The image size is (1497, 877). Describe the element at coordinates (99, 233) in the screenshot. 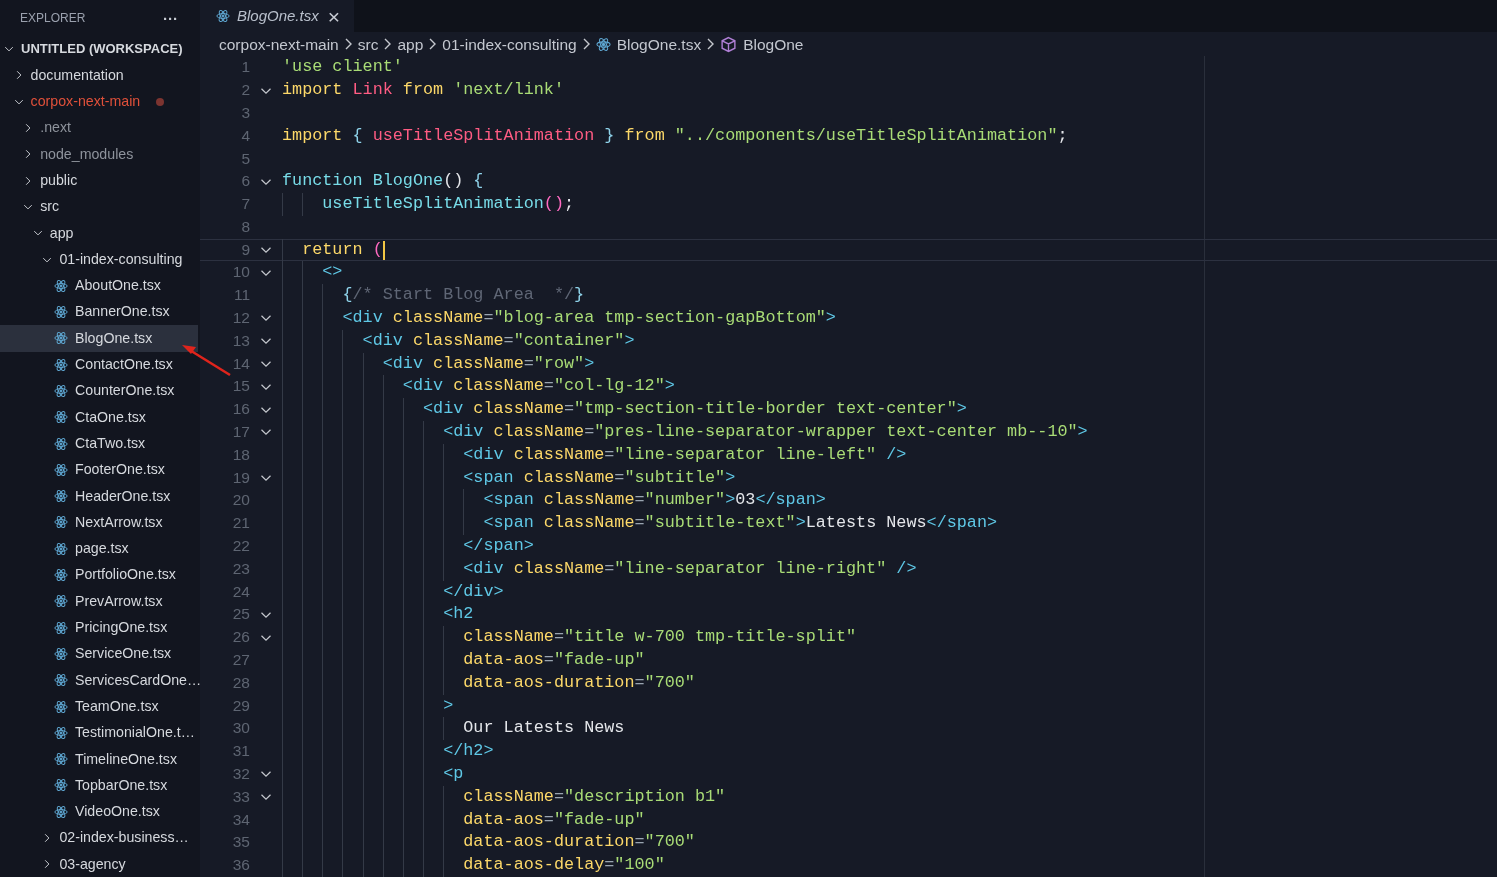

I see `folder-item: app` at that location.